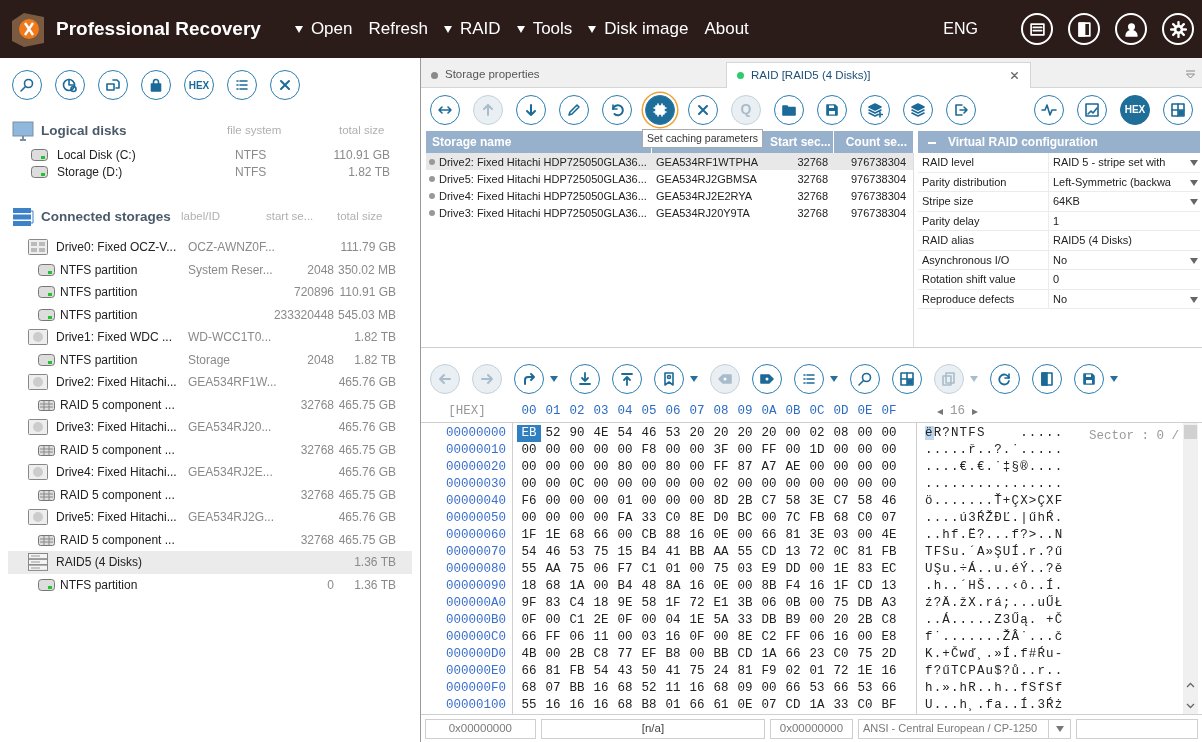 The width and height of the screenshot is (1202, 742). What do you see at coordinates (793, 705) in the screenshot?
I see `hex-byte: CD` at bounding box center [793, 705].